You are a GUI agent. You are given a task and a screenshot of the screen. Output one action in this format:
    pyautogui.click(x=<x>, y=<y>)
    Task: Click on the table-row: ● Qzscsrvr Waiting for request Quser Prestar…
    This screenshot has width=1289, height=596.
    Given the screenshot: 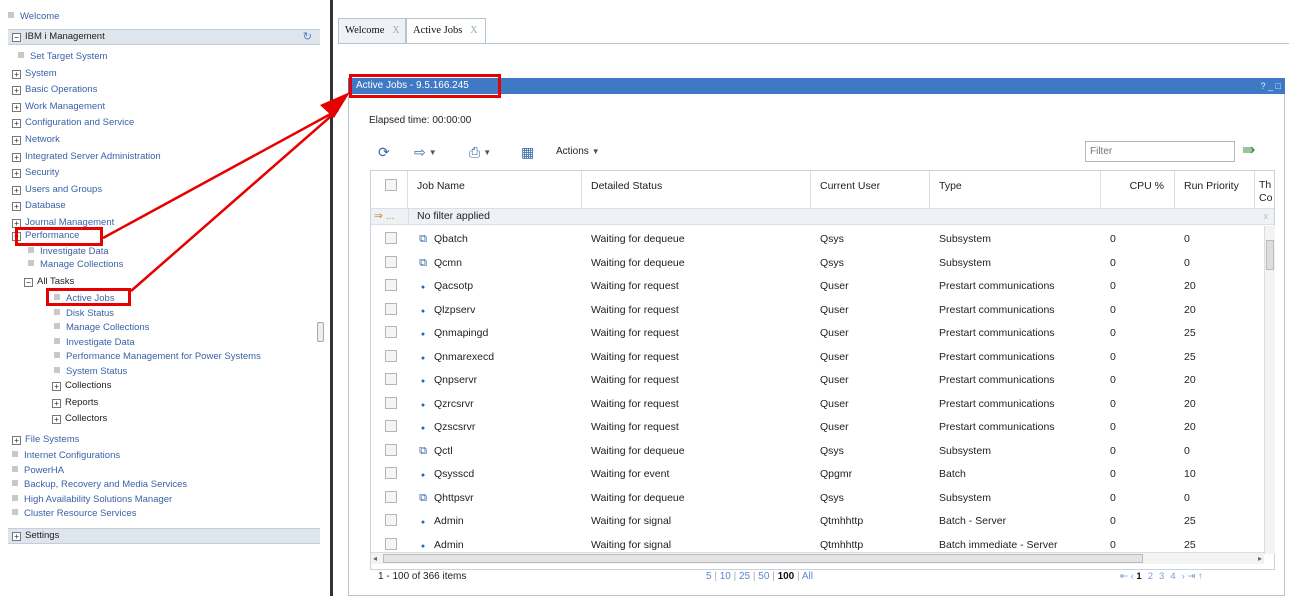 What is the action you would take?
    pyautogui.click(x=818, y=426)
    